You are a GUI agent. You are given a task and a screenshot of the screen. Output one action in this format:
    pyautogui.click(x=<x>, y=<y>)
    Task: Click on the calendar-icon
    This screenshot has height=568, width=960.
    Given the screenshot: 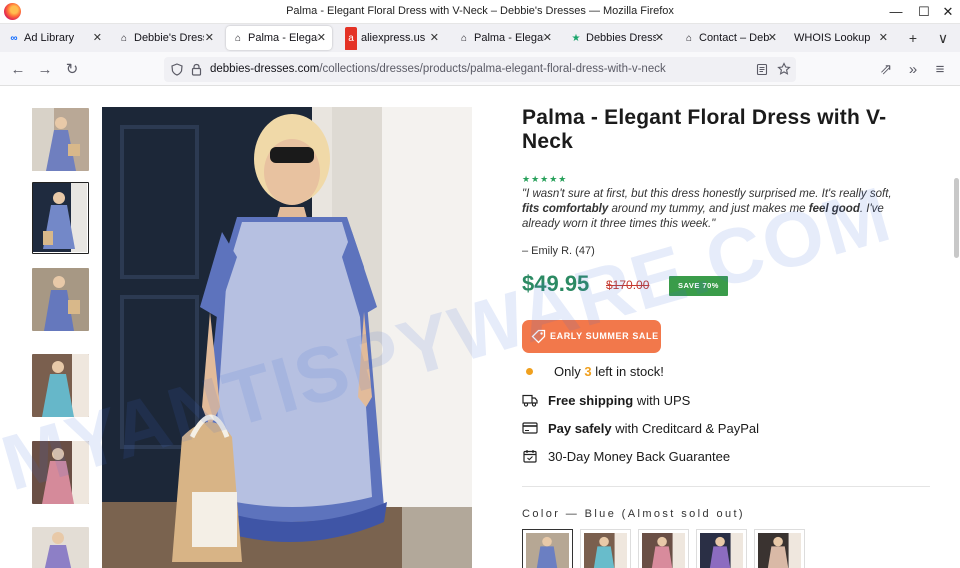 What is the action you would take?
    pyautogui.click(x=530, y=456)
    